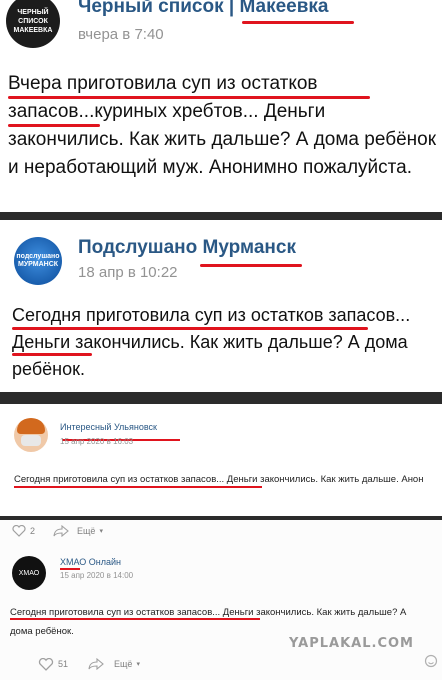 The image size is (442, 680). Describe the element at coordinates (203, 9) in the screenshot. I see `community-name-link: Черный список | Макеевка` at that location.